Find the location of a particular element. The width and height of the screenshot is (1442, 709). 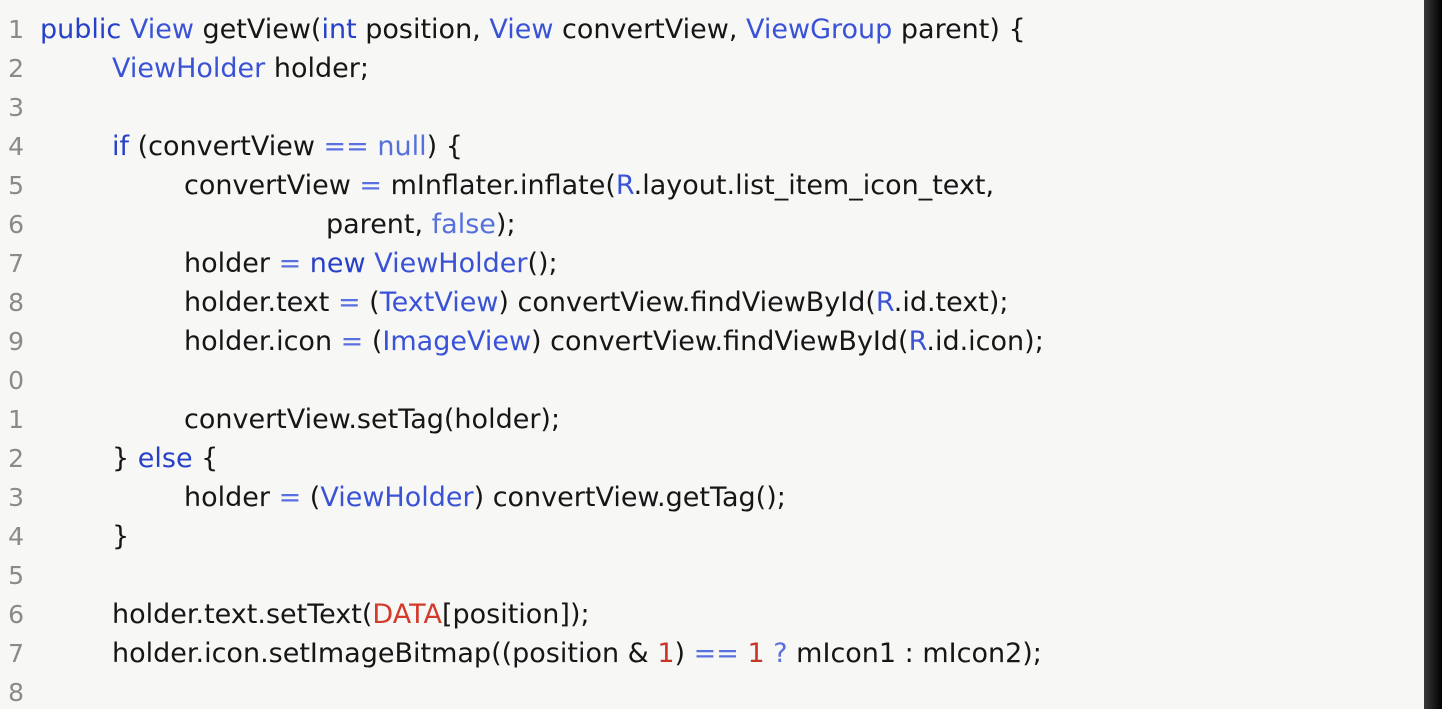

code-line: 8 is located at coordinates (712, 691).